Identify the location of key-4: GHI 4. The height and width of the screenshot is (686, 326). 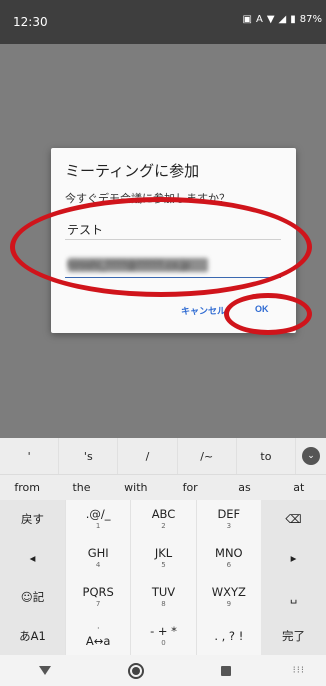
(98, 558).